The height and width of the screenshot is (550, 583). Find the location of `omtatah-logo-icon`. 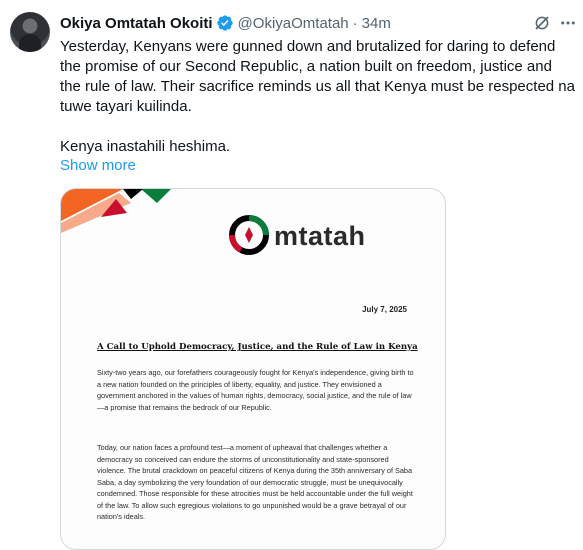

omtatah-logo-icon is located at coordinates (249, 235).